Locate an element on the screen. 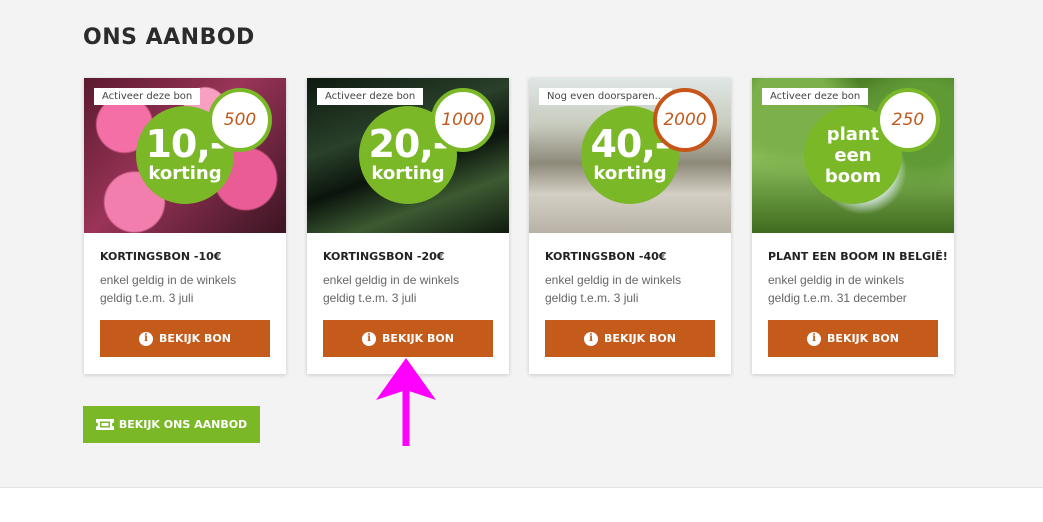 This screenshot has height=522, width=1043. offer-name: KORTINGSBON -20€ is located at coordinates (384, 256).